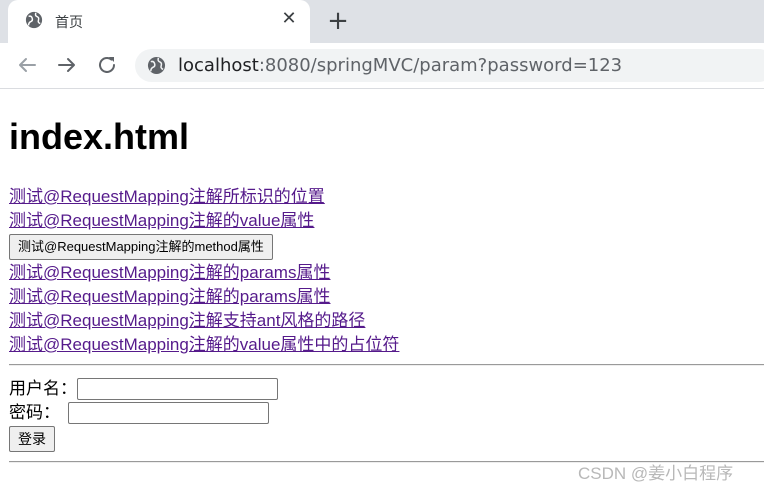 The height and width of the screenshot is (493, 764). I want to click on username-label: 用户名：, so click(43, 388).